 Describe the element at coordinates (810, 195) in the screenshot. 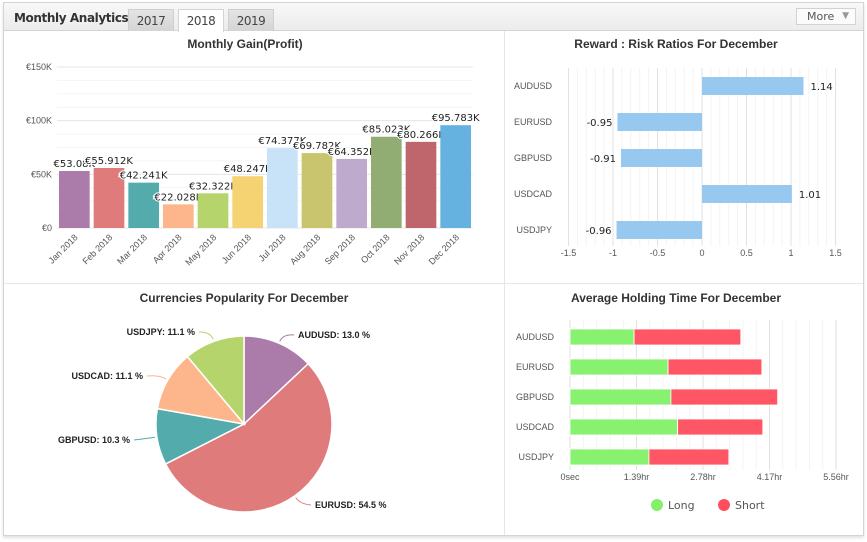

I see `data-label: 1.01` at that location.